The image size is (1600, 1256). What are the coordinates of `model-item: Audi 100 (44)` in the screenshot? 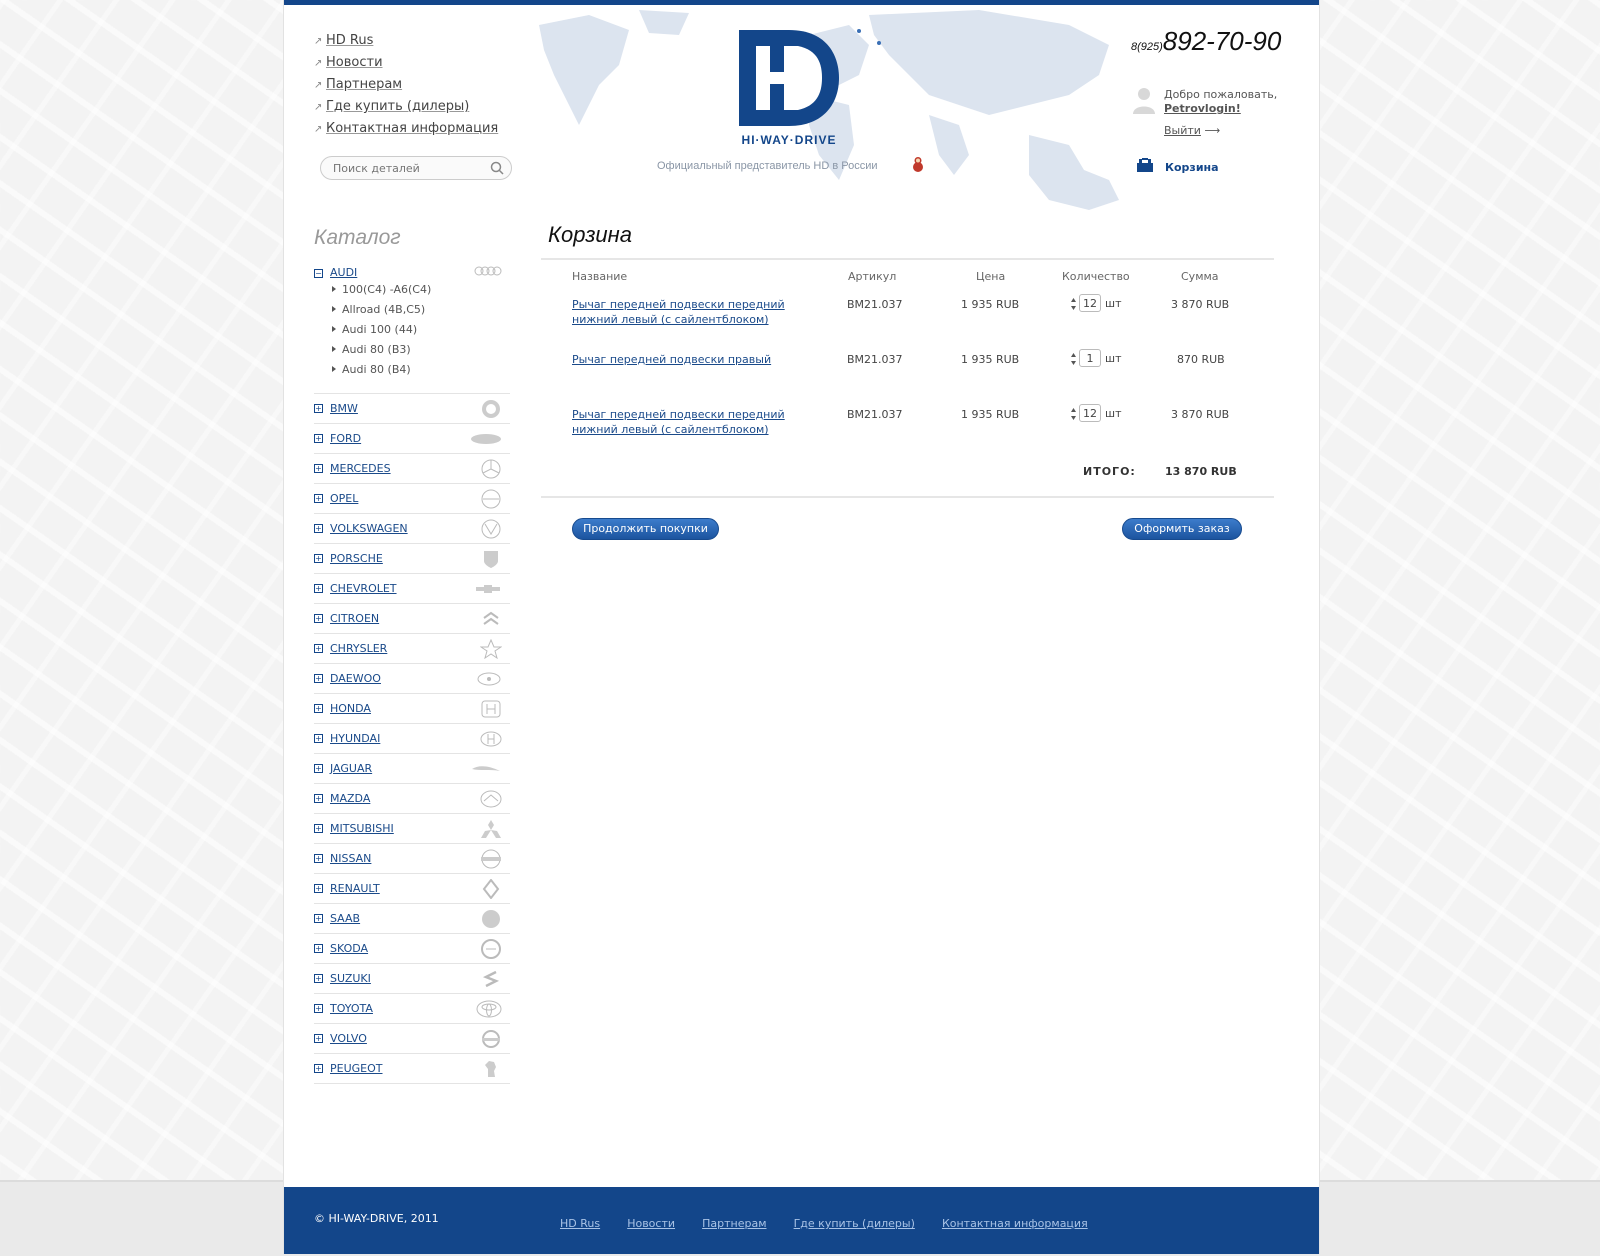 It's located at (381, 333).